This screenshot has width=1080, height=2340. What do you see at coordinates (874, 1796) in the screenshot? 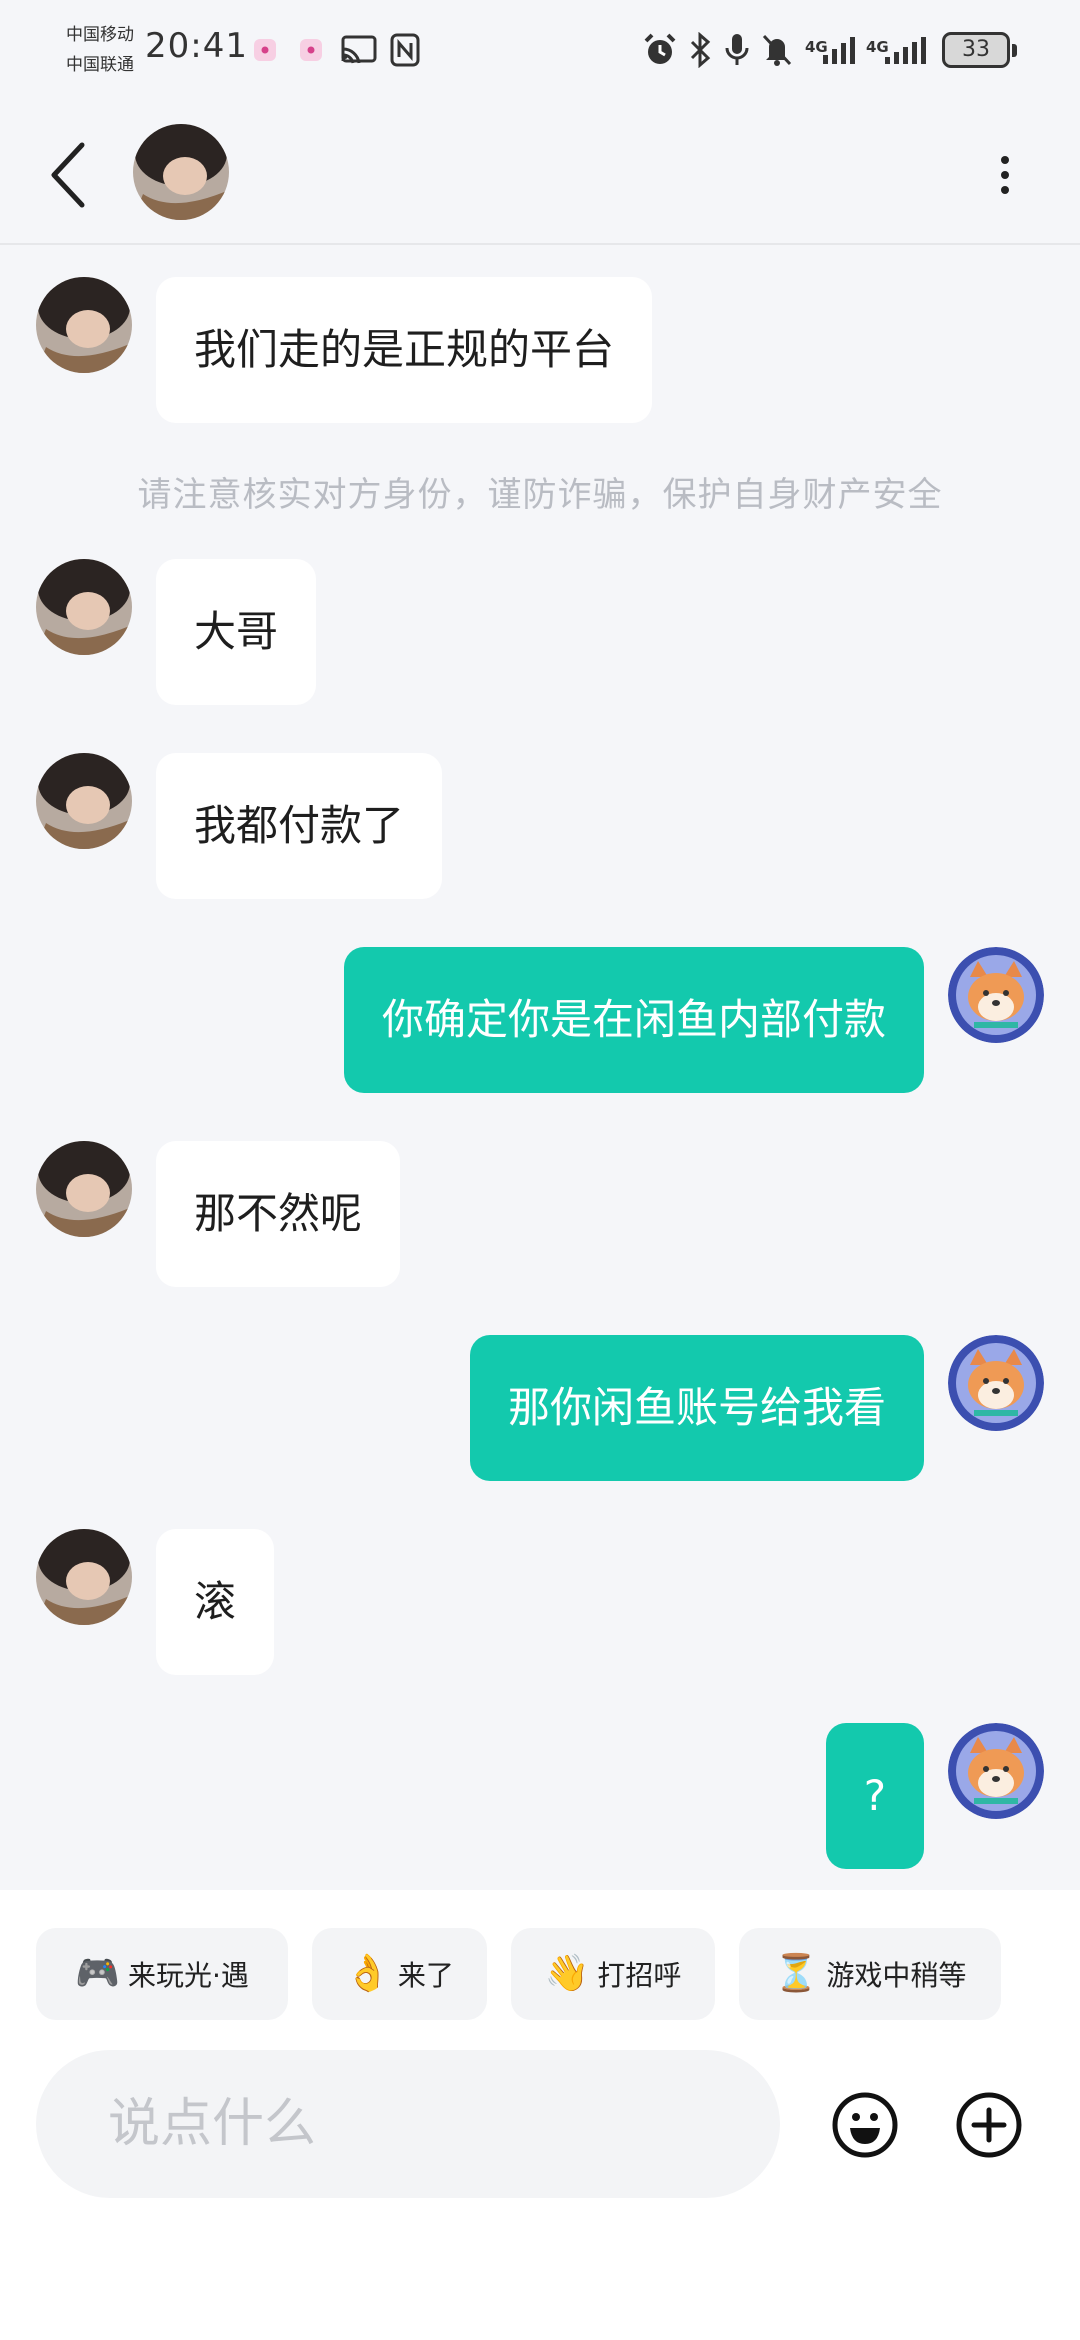
I see `message-bubble-outgoing: ?` at bounding box center [874, 1796].